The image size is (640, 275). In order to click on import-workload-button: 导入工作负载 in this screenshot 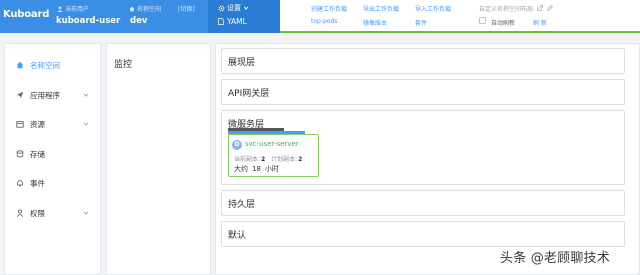, I will do `click(433, 8)`.